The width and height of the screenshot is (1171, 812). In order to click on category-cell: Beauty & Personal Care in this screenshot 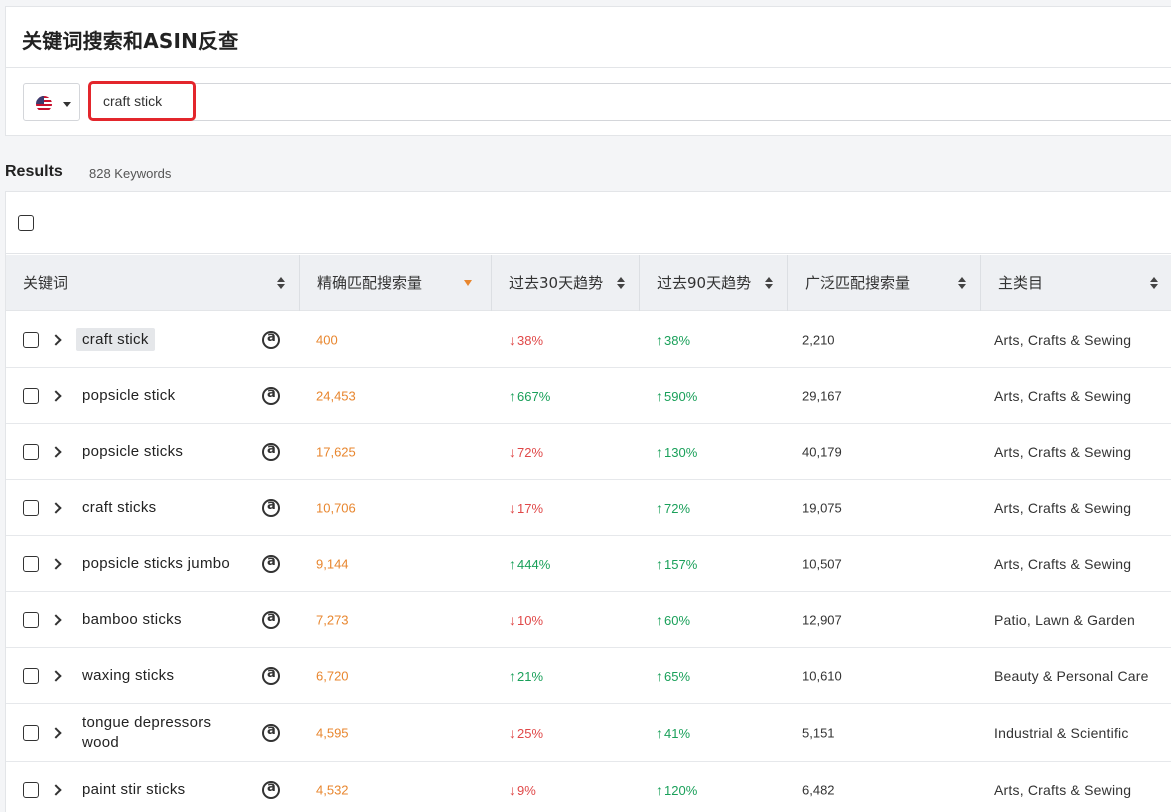, I will do `click(1071, 675)`.